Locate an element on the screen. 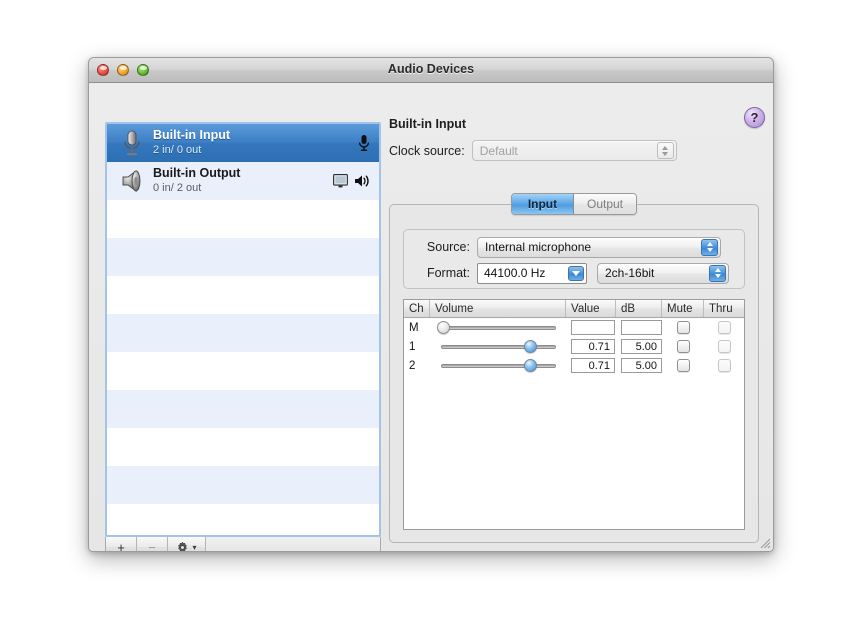 The width and height of the screenshot is (860, 642). window-titlebar: Audio Devices is located at coordinates (431, 70).